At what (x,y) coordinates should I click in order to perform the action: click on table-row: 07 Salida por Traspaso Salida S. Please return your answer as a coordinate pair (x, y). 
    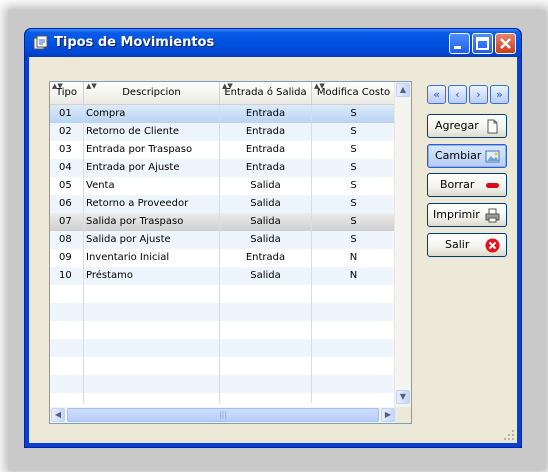
    Looking at the image, I should click on (223, 222).